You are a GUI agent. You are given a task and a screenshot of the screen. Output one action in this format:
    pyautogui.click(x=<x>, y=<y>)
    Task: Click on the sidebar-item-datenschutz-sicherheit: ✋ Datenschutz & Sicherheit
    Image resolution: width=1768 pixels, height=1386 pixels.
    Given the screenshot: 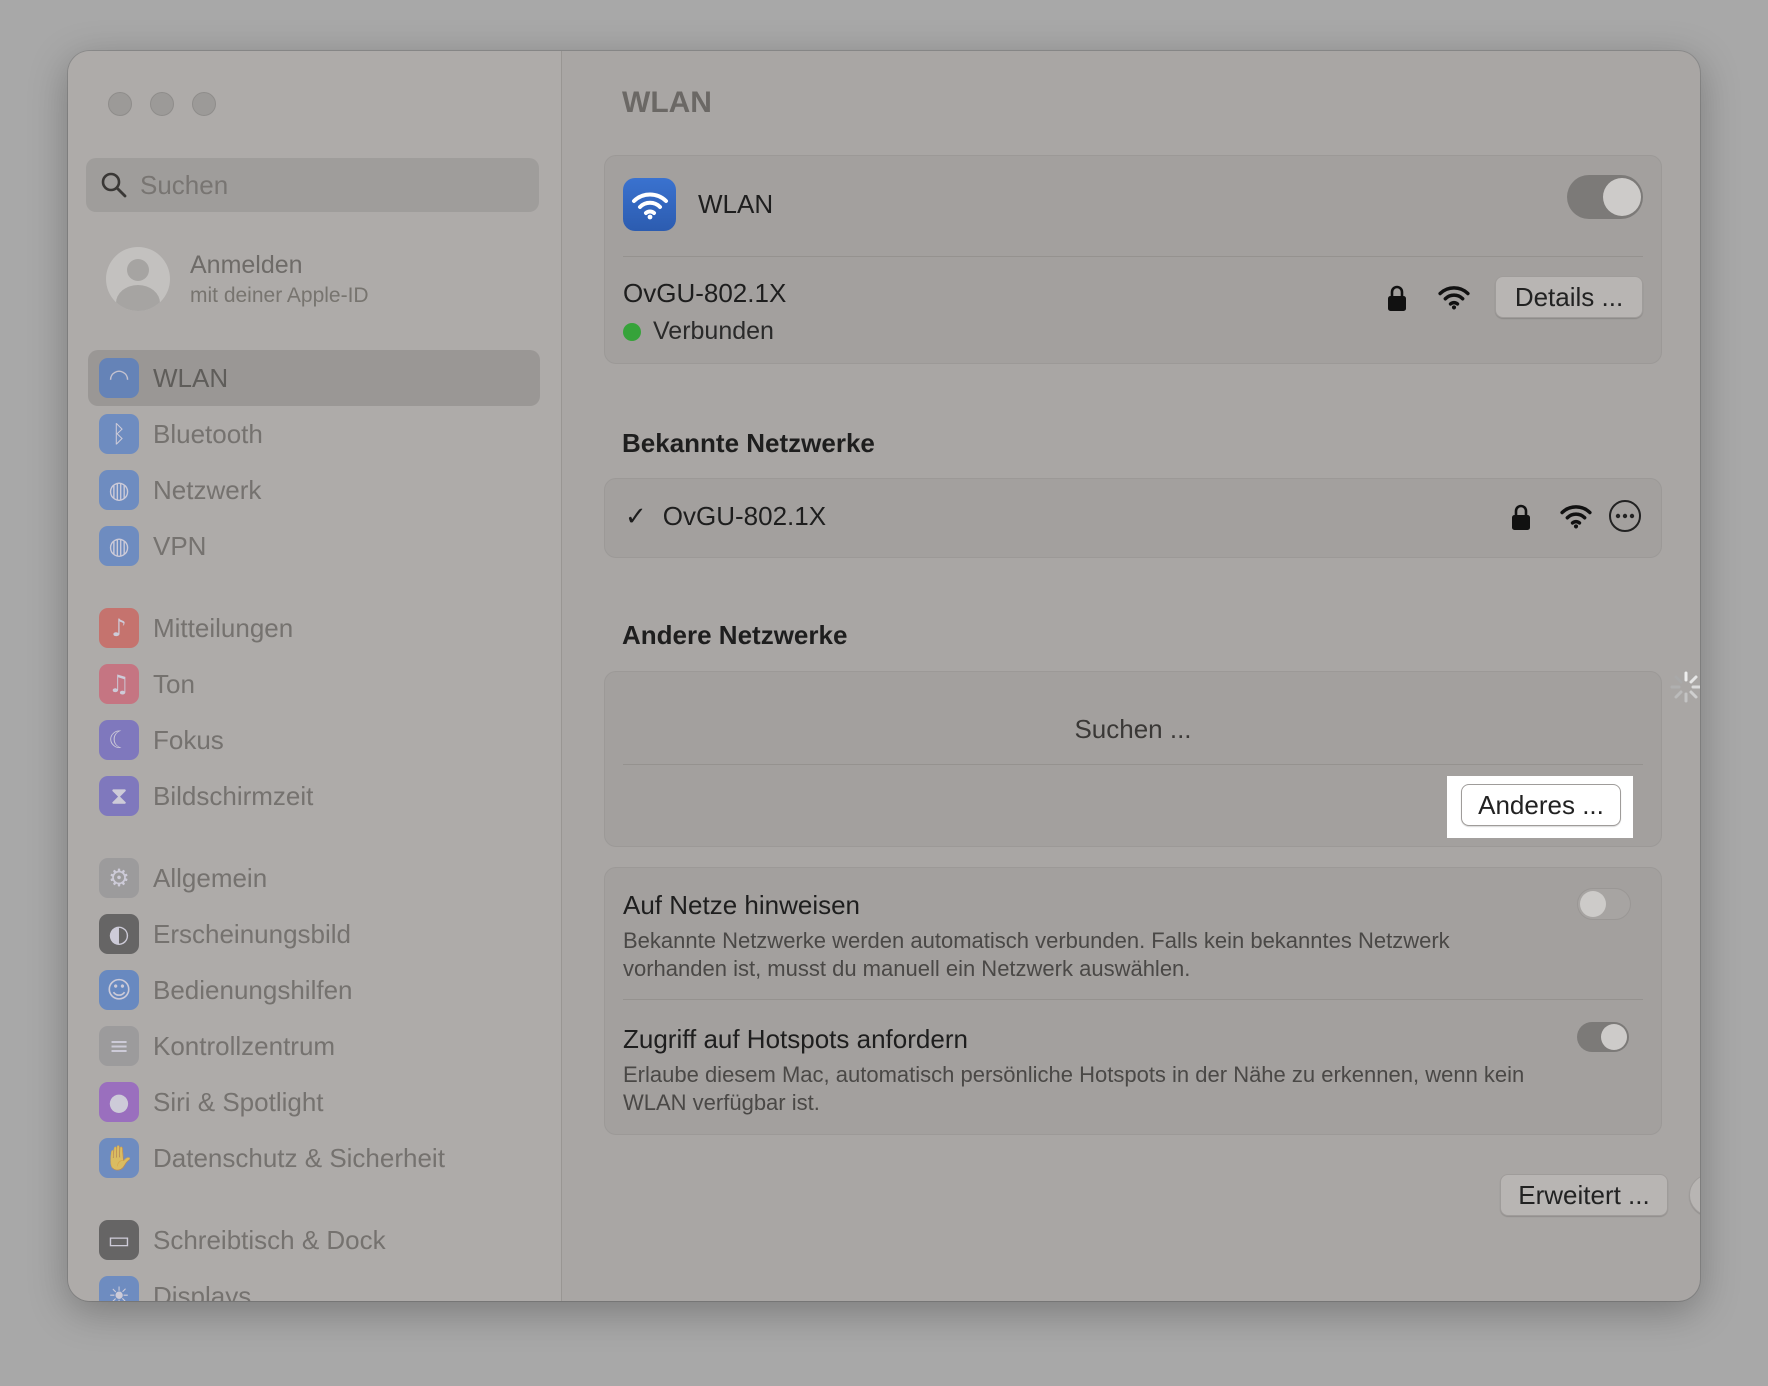 What is the action you would take?
    pyautogui.click(x=314, y=1158)
    